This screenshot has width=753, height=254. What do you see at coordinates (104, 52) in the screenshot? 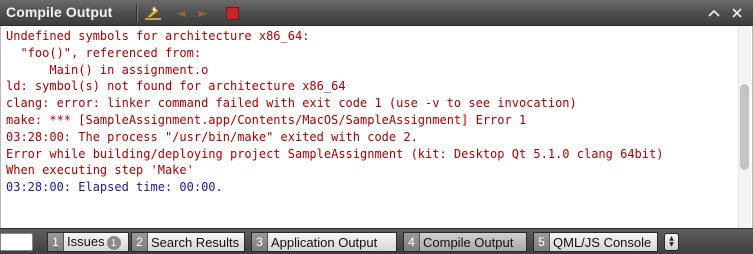
I see `output-line: "foo()", referenced from:` at bounding box center [104, 52].